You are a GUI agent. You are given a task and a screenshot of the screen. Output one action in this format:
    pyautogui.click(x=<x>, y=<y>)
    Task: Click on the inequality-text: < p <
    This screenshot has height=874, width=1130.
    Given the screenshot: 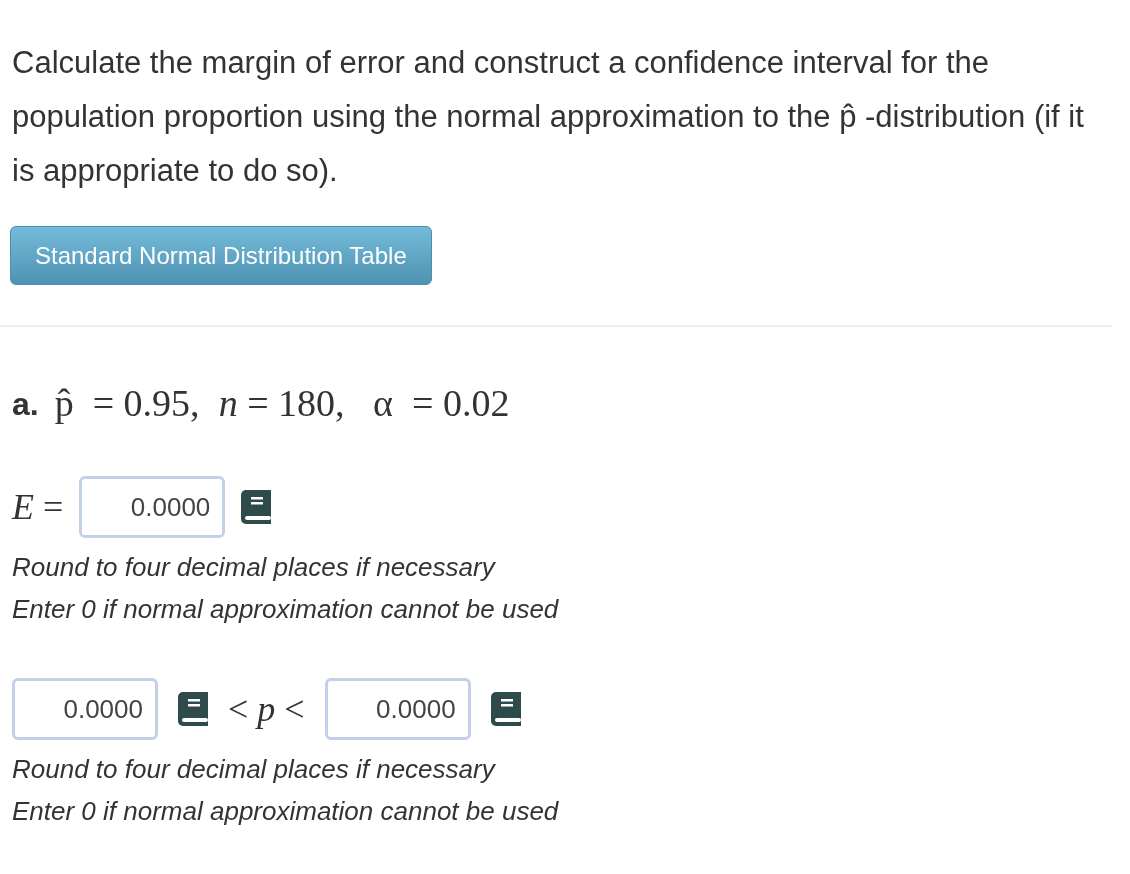 What is the action you would take?
    pyautogui.click(x=266, y=709)
    